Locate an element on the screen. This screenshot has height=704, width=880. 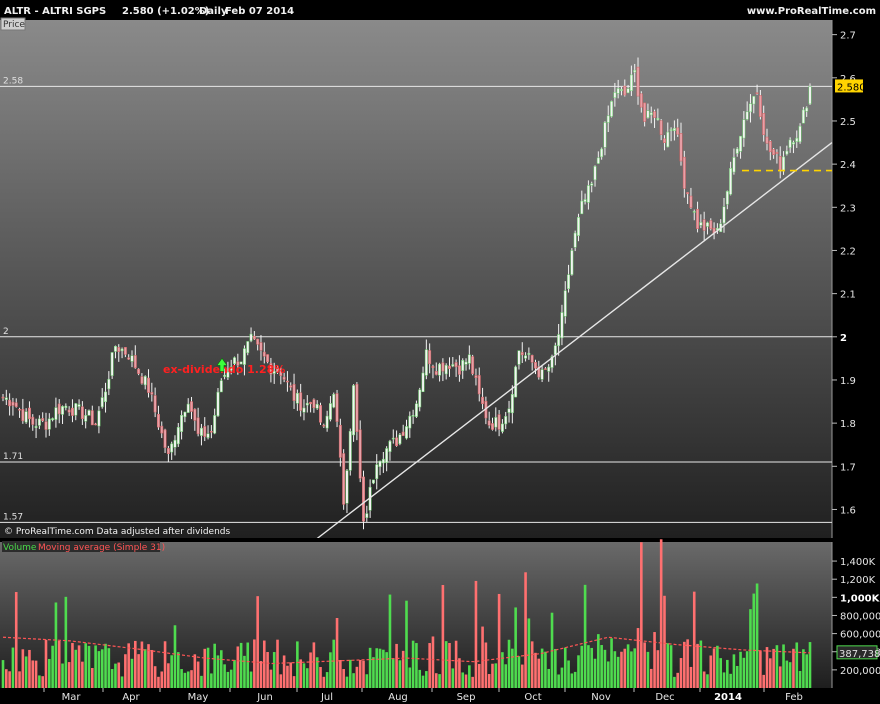
last-price-badge-text: 2.580 is located at coordinates (851, 87).